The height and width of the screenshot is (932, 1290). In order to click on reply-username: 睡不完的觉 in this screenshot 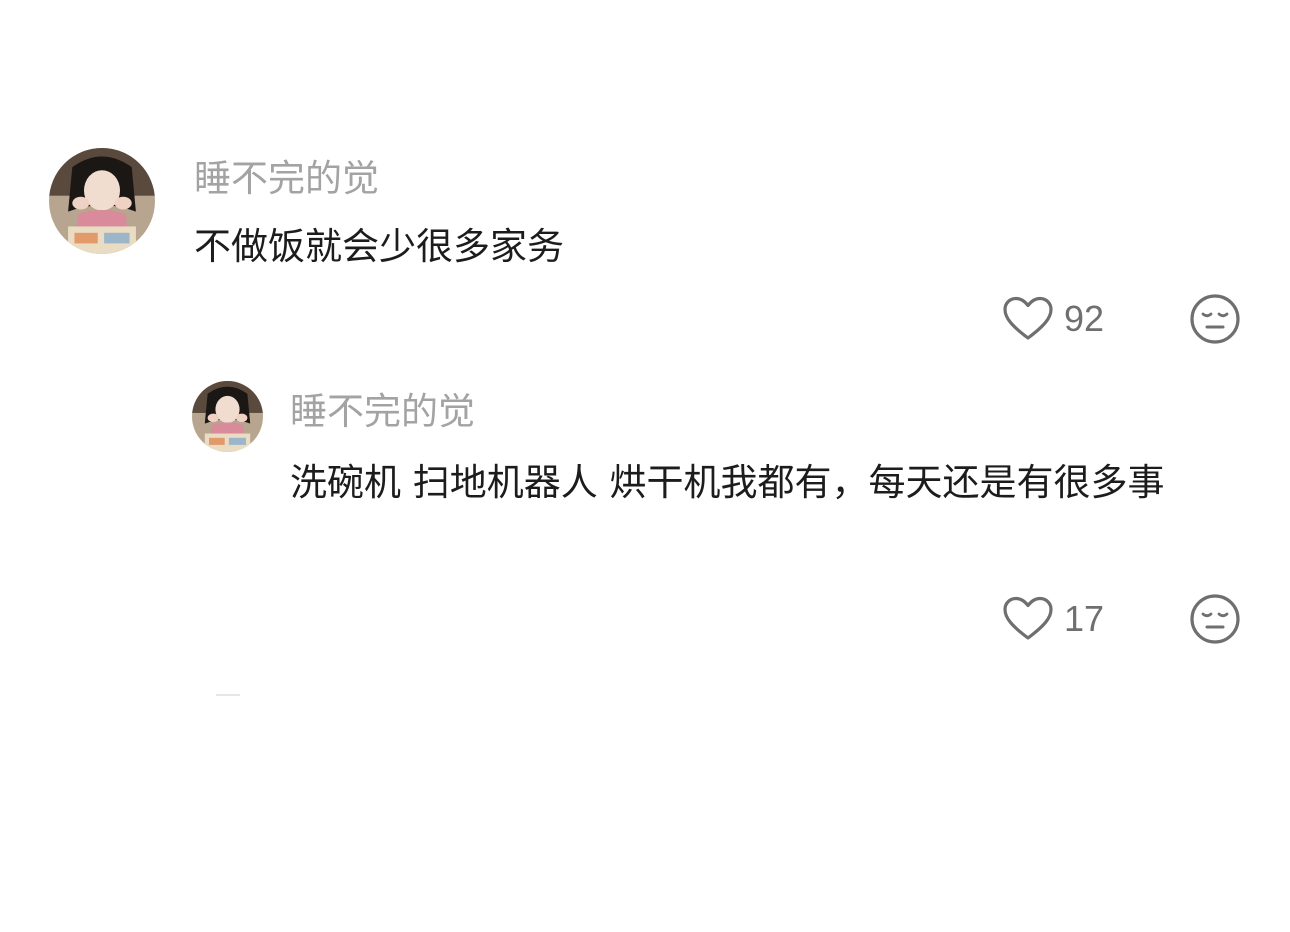, I will do `click(382, 412)`.